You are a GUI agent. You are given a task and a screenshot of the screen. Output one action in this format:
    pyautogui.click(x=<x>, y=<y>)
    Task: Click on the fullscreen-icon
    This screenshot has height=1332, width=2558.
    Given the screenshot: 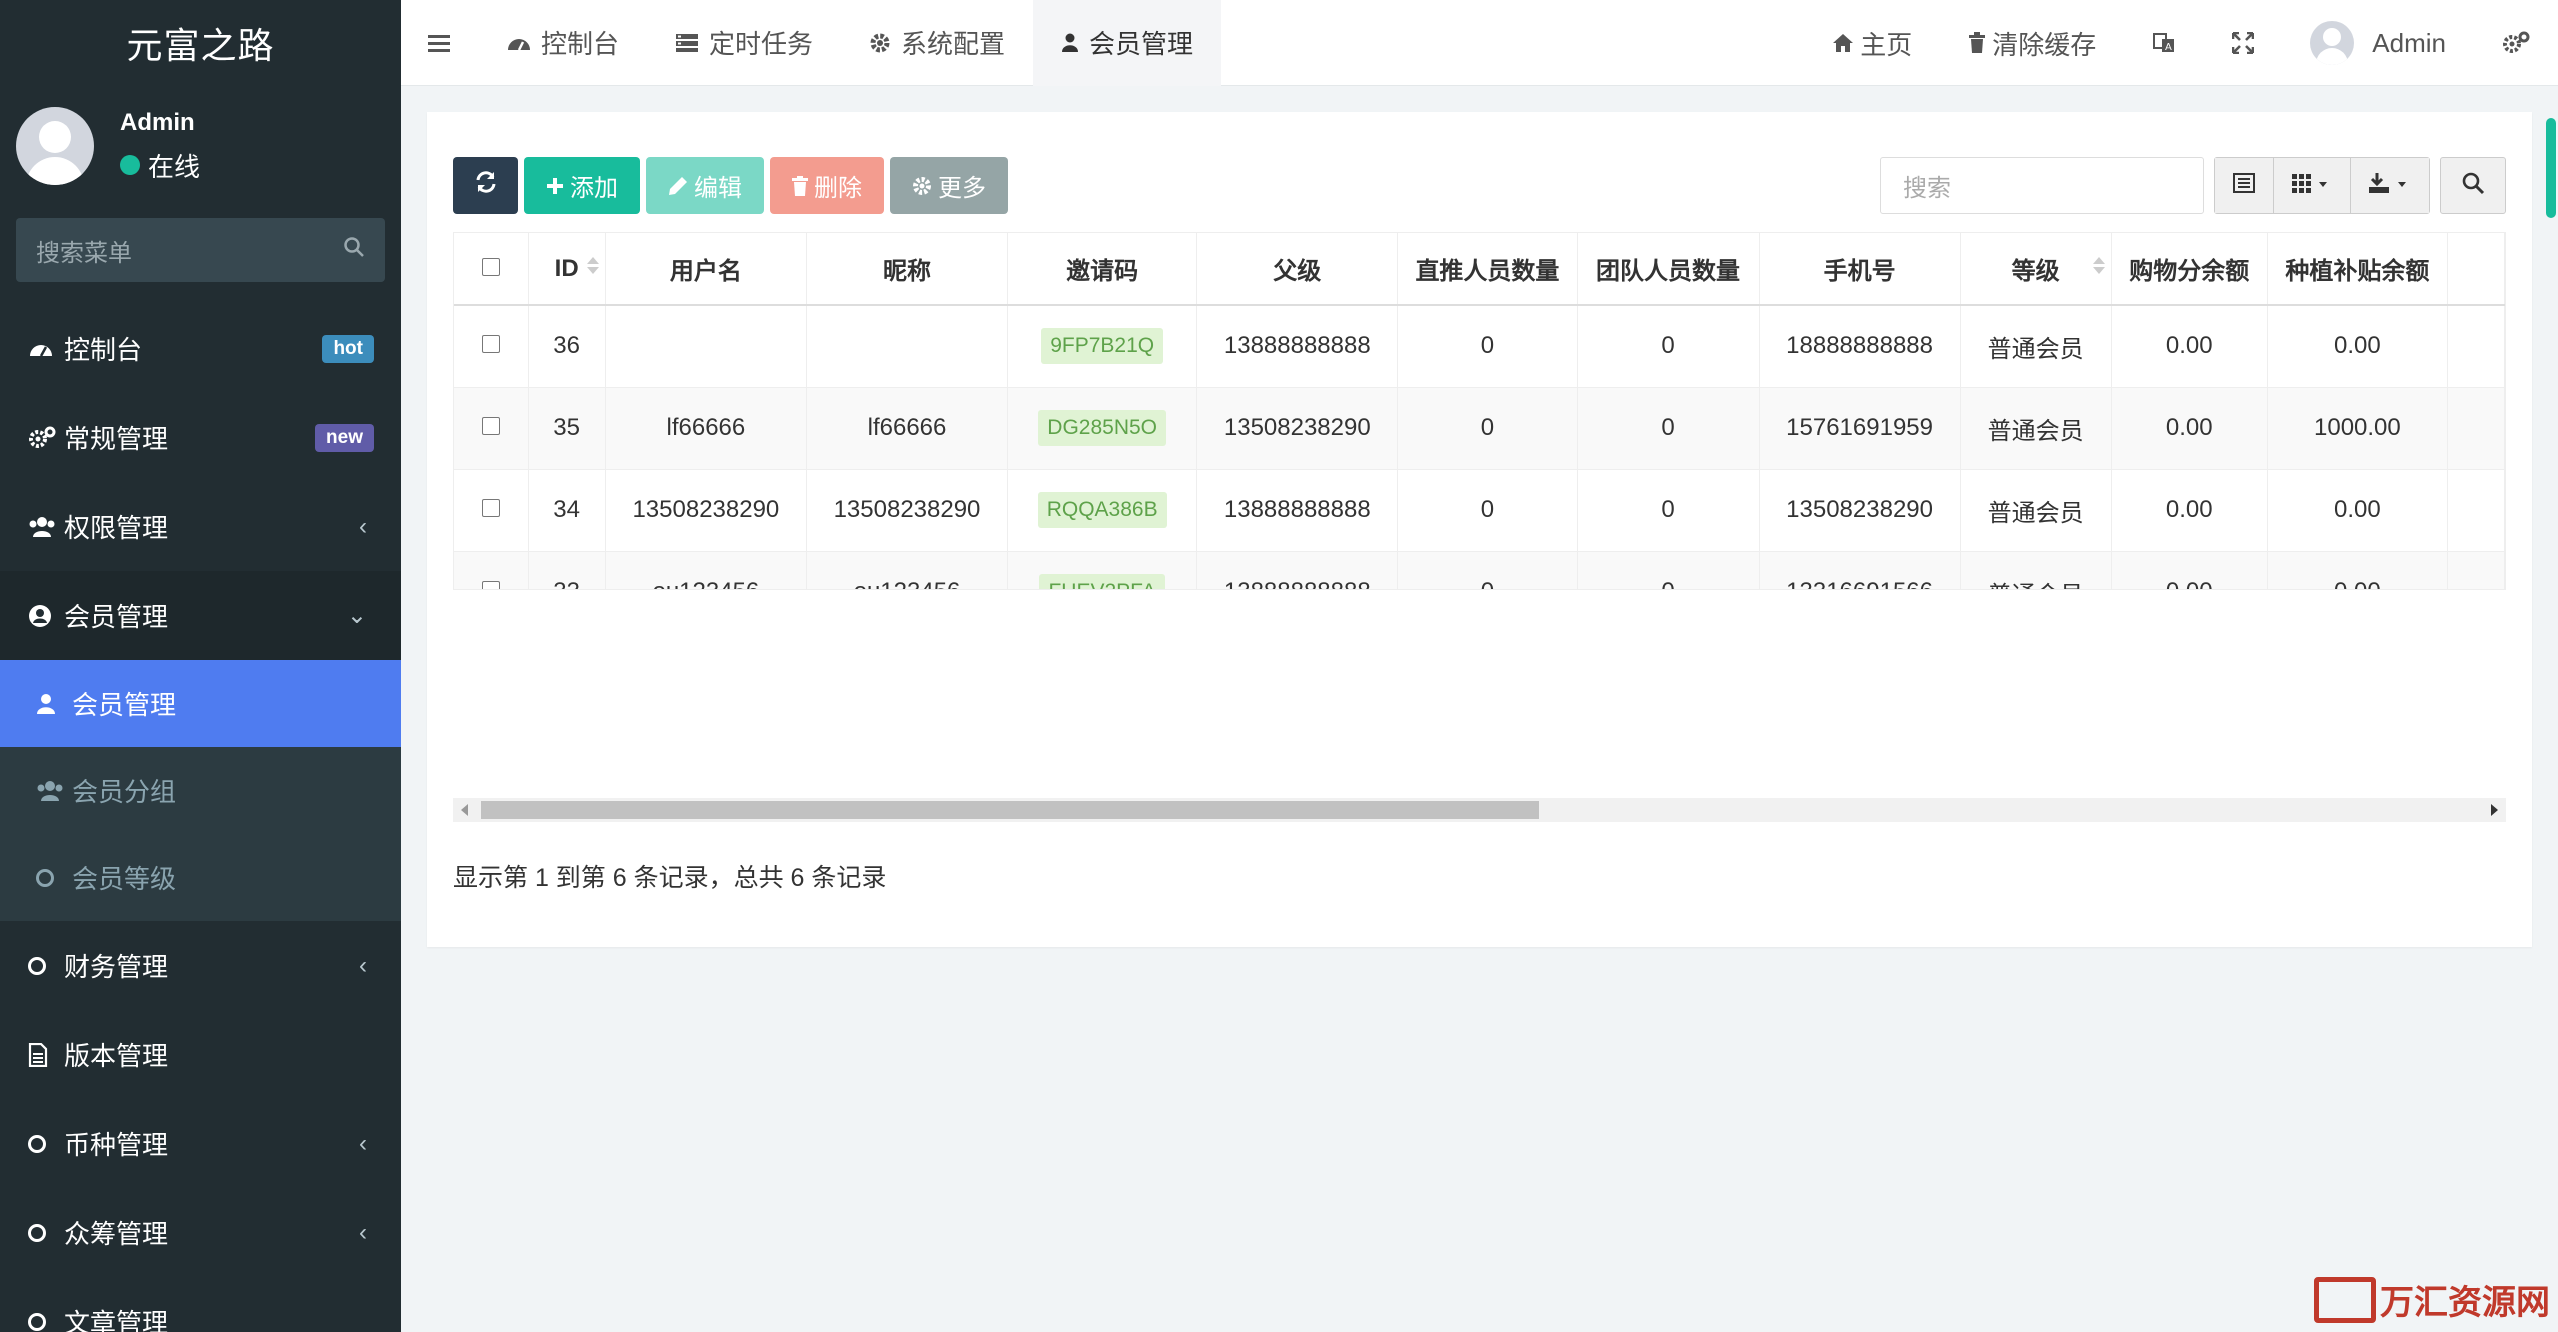 What is the action you would take?
    pyautogui.click(x=2243, y=43)
    